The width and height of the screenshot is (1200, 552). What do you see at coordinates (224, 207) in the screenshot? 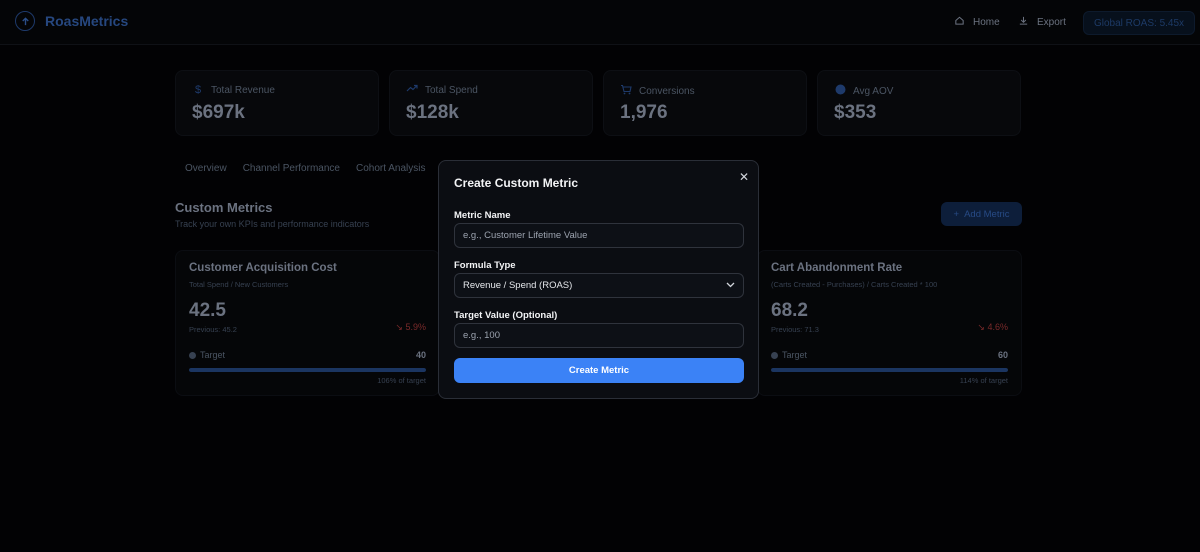
I see `section-title: Custom Metrics` at bounding box center [224, 207].